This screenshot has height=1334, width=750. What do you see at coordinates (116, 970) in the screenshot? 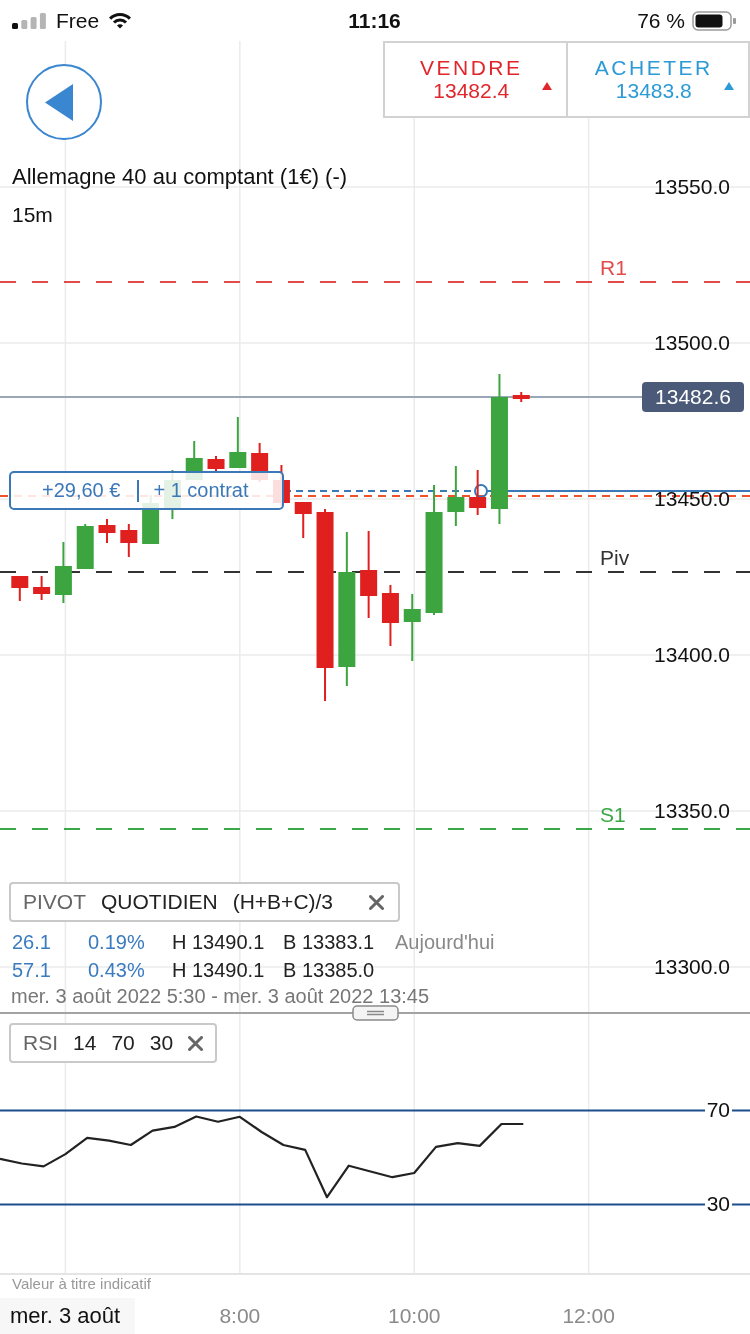
I see `change-percent: 0.43%` at bounding box center [116, 970].